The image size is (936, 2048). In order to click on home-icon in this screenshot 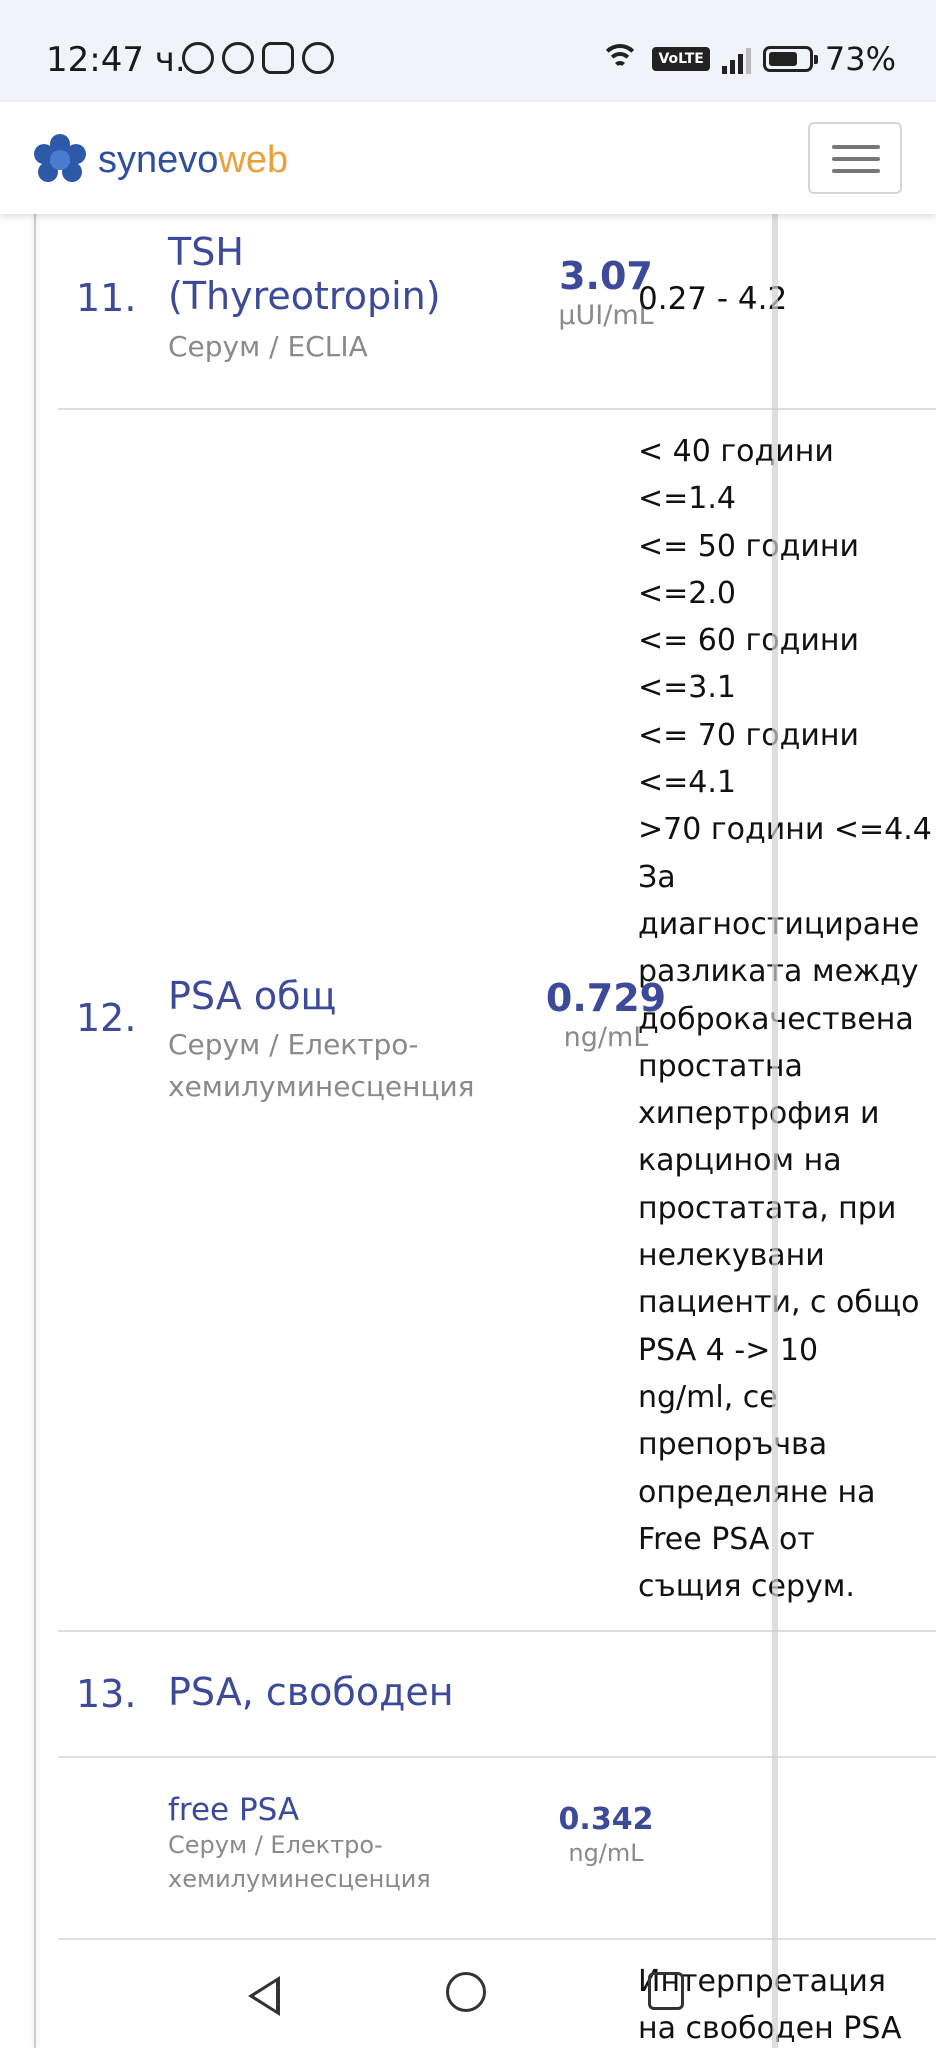, I will do `click(466, 1992)`.